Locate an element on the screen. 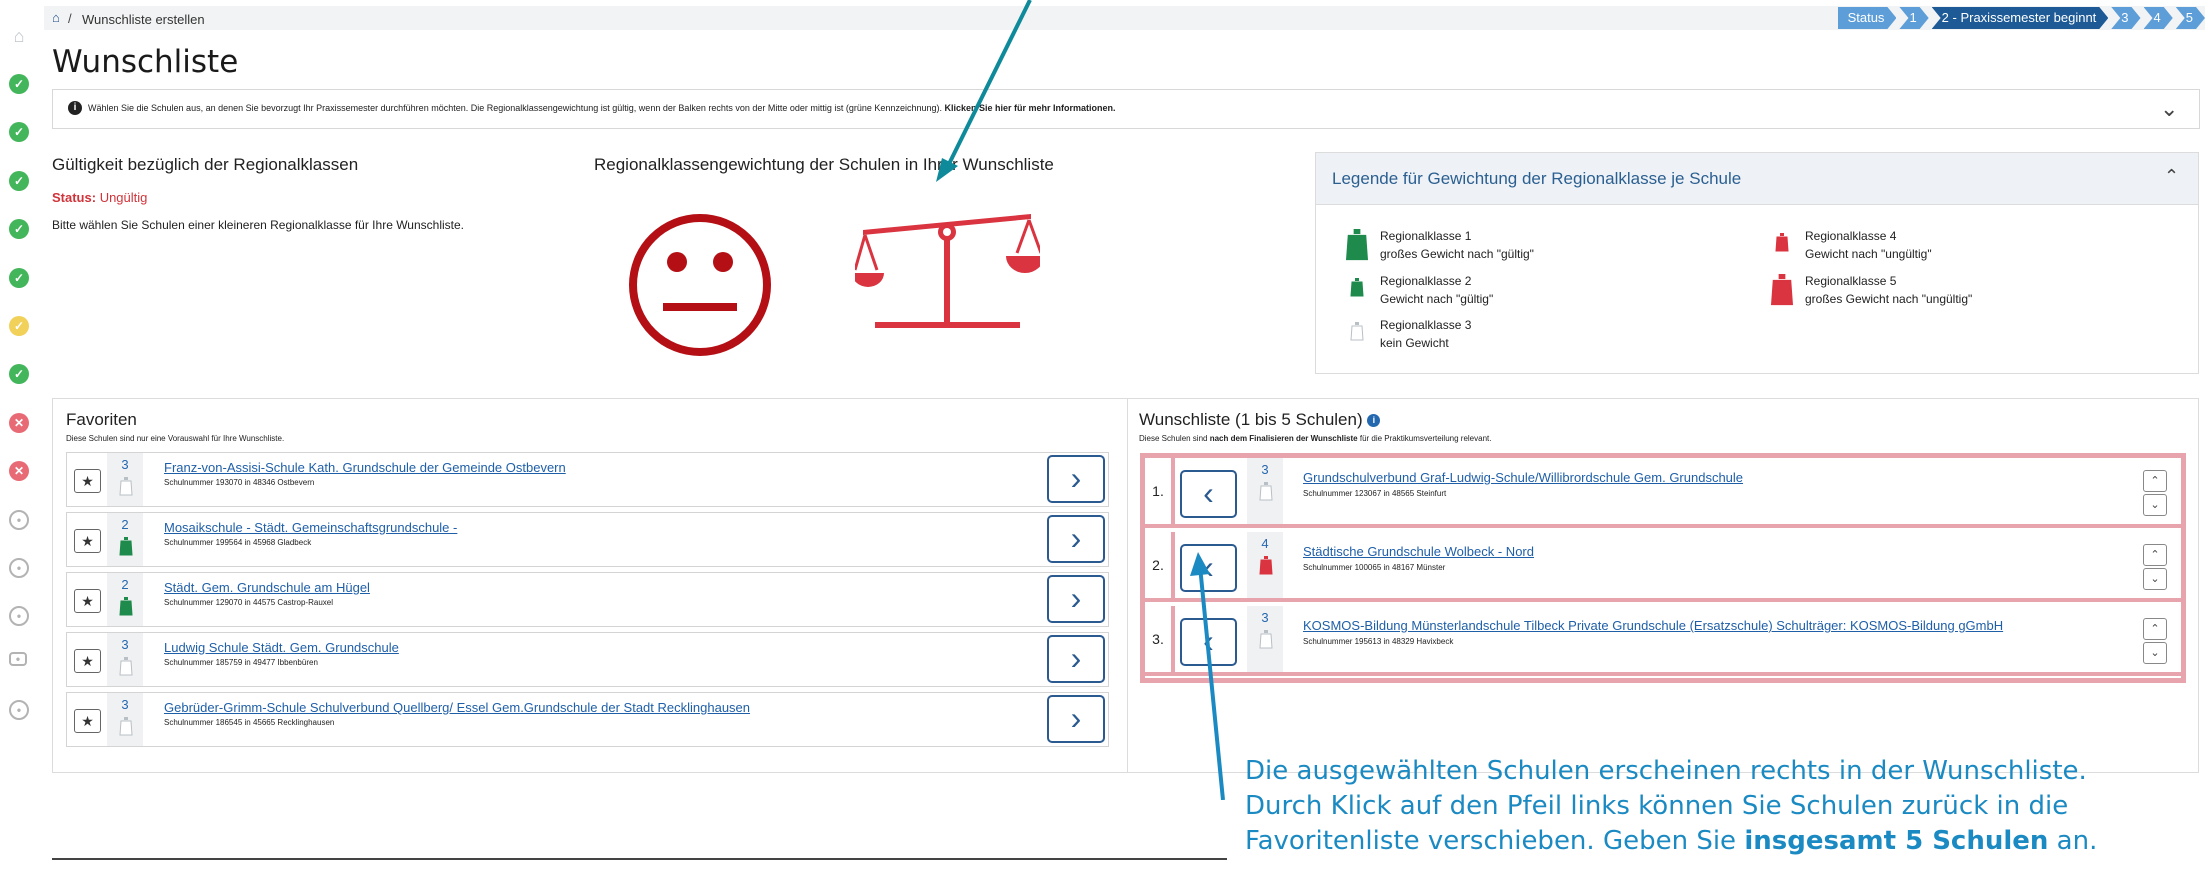 The width and height of the screenshot is (2205, 870). school-link: Städtische Grundschule Wolbeck - Nord is located at coordinates (1418, 551).